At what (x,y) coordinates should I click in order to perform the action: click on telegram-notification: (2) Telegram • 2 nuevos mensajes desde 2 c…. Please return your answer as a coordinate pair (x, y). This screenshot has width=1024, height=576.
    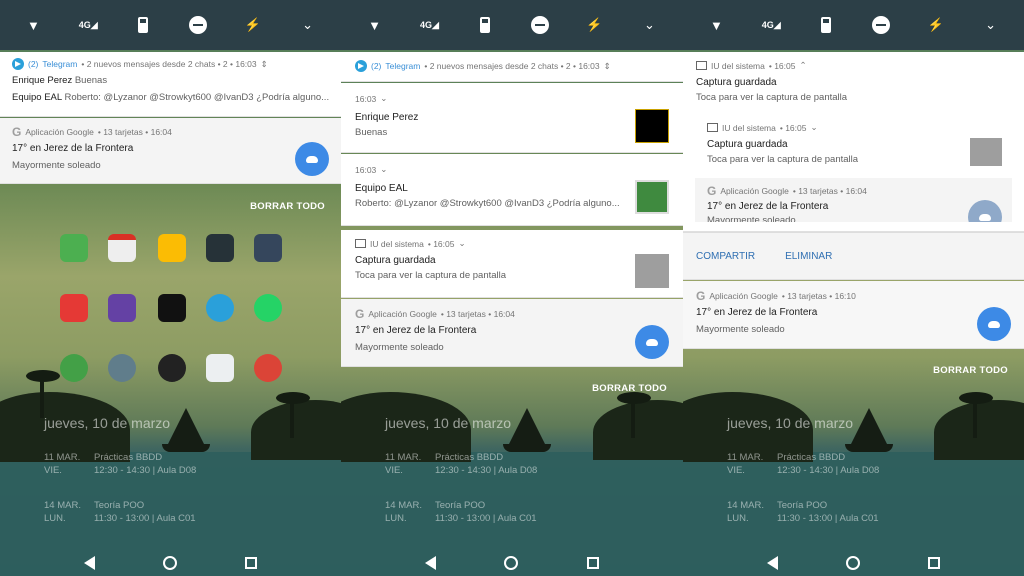
    Looking at the image, I should click on (170, 84).